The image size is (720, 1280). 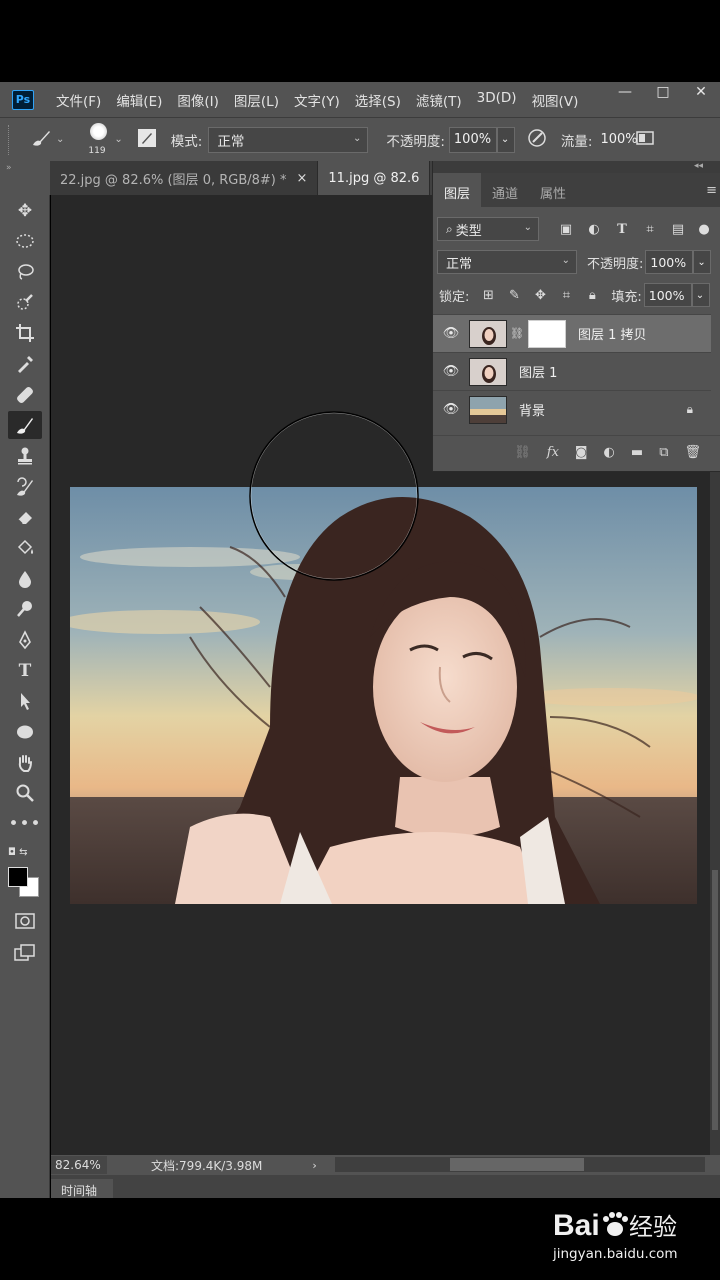 I want to click on healing-brush-tool-icon, so click(x=25, y=395).